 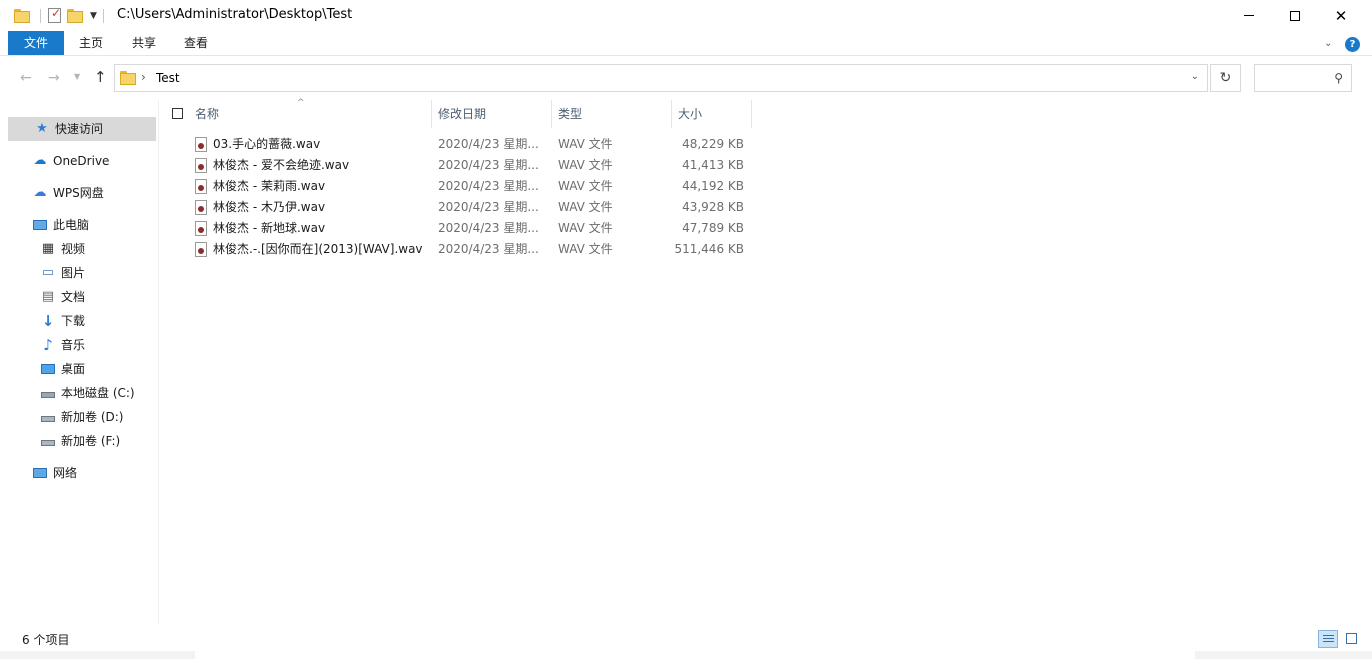 What do you see at coordinates (48, 369) in the screenshot?
I see `desktop-icon` at bounding box center [48, 369].